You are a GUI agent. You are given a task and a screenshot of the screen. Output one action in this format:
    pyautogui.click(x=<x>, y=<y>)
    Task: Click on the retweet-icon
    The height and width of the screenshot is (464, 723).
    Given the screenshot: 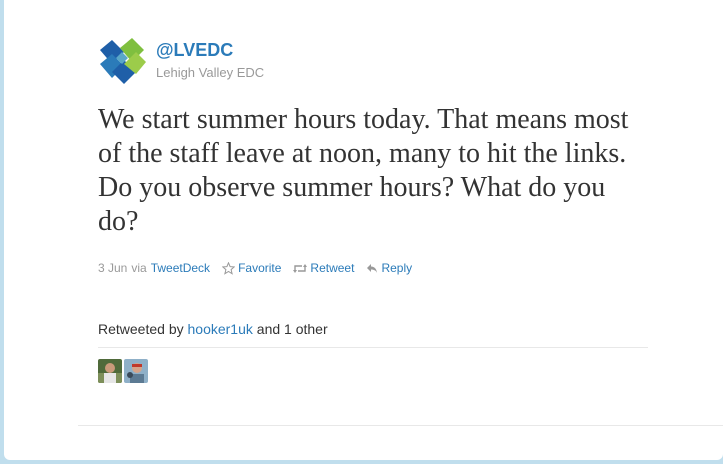 What is the action you would take?
    pyautogui.click(x=300, y=268)
    